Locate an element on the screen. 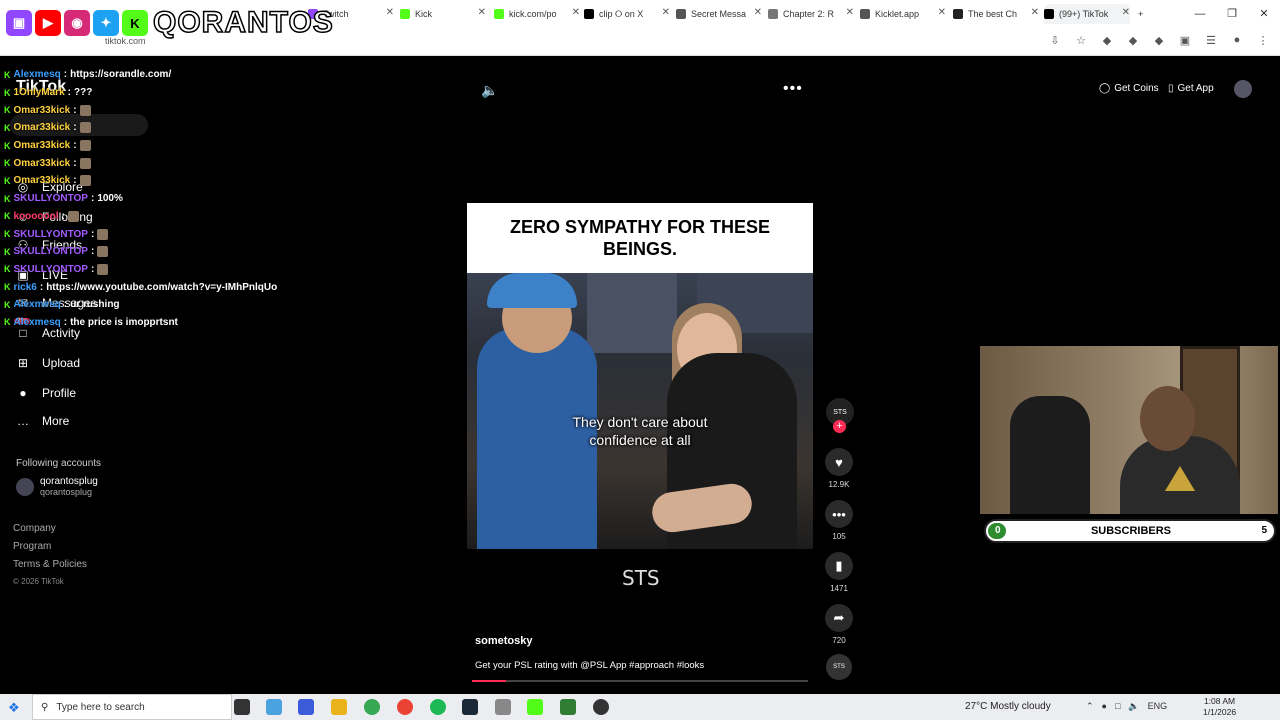 Image resolution: width=1280 pixels, height=720 pixels. minimize-icon: — is located at coordinates (1200, 14).